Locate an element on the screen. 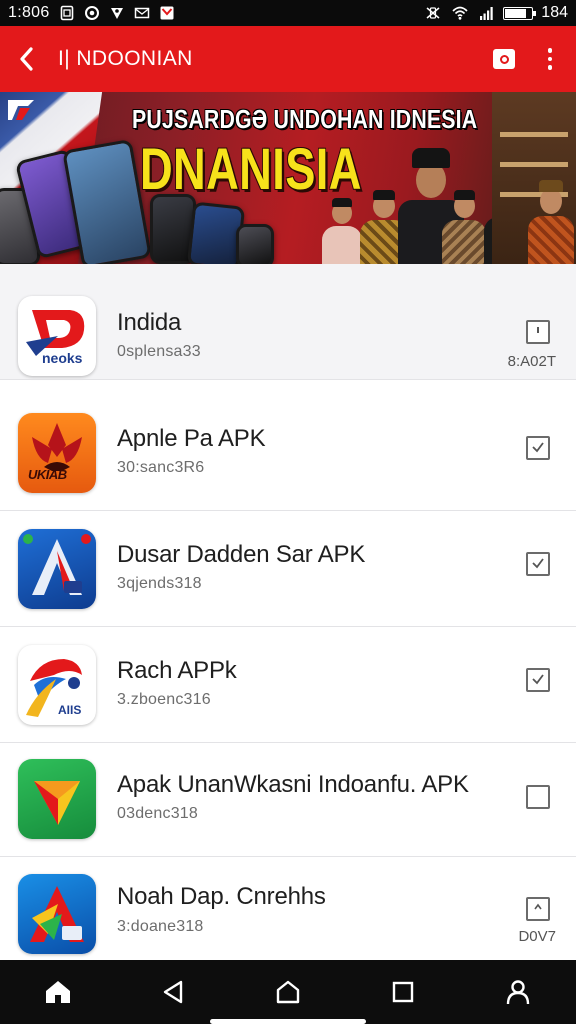 This screenshot has height=1024, width=576. back-triangle-icon is located at coordinates (172, 992).